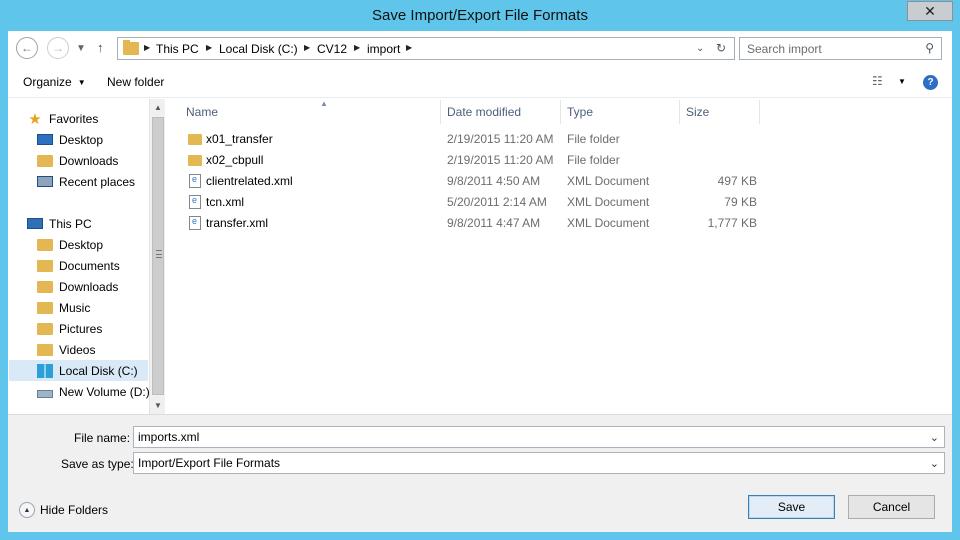 Image resolution: width=960 pixels, height=540 pixels. I want to click on column-header-date: Date modified, so click(501, 112).